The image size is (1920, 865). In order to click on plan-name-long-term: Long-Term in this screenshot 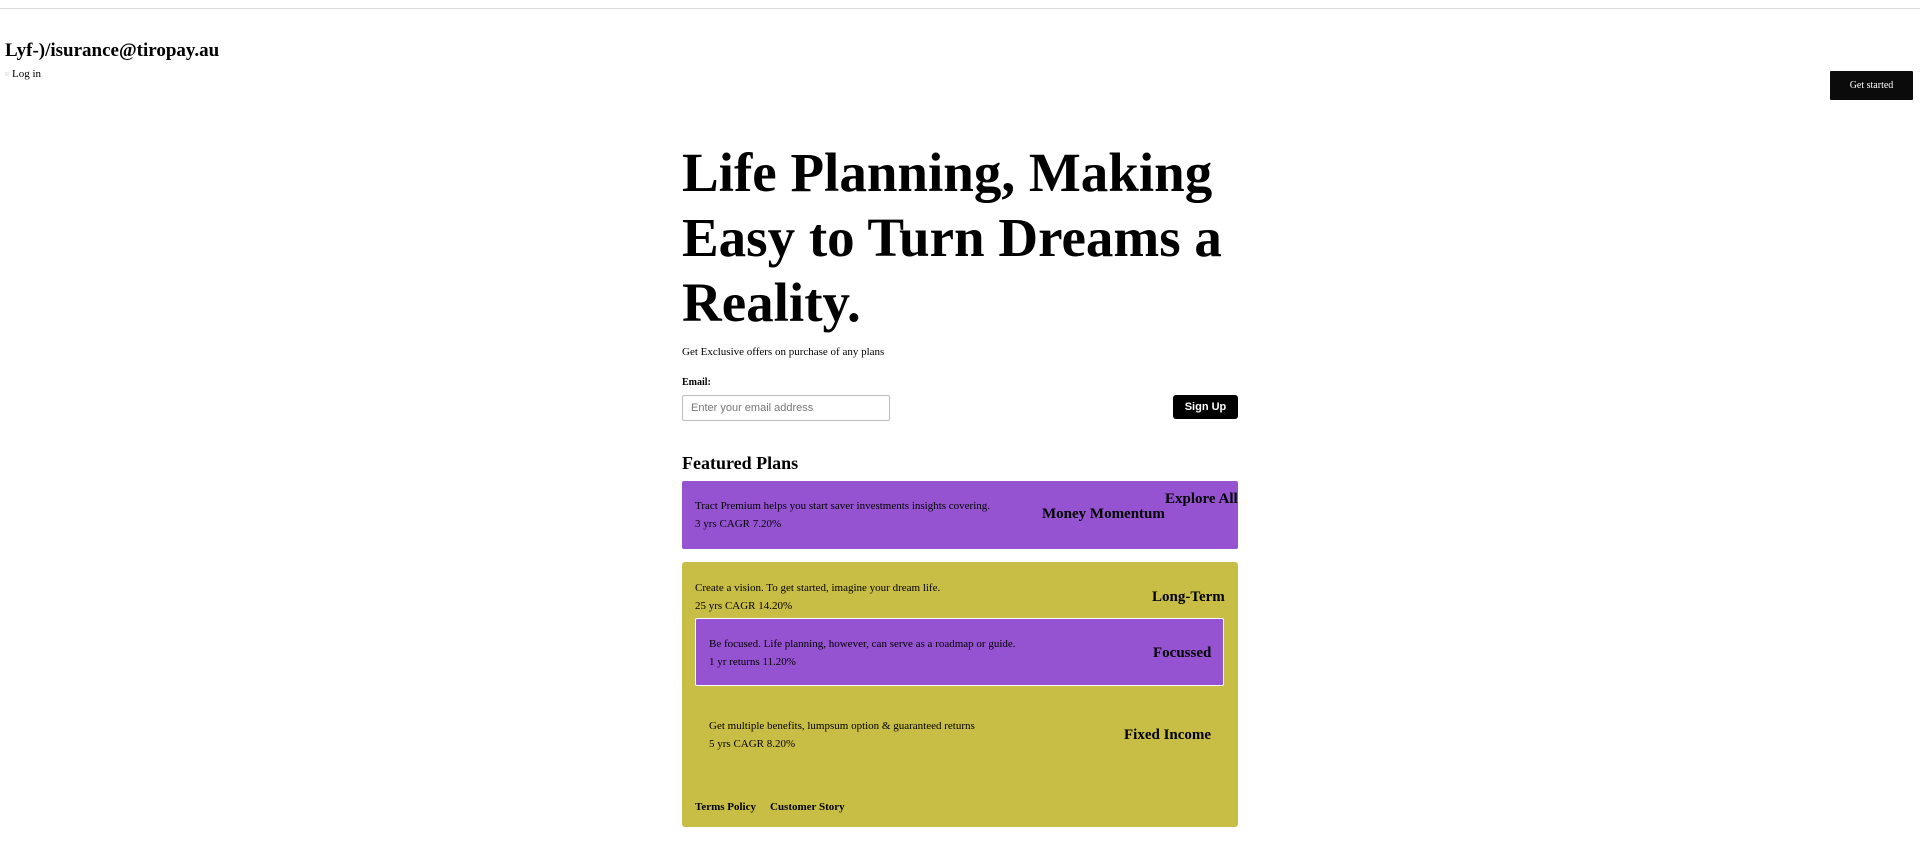, I will do `click(1188, 597)`.